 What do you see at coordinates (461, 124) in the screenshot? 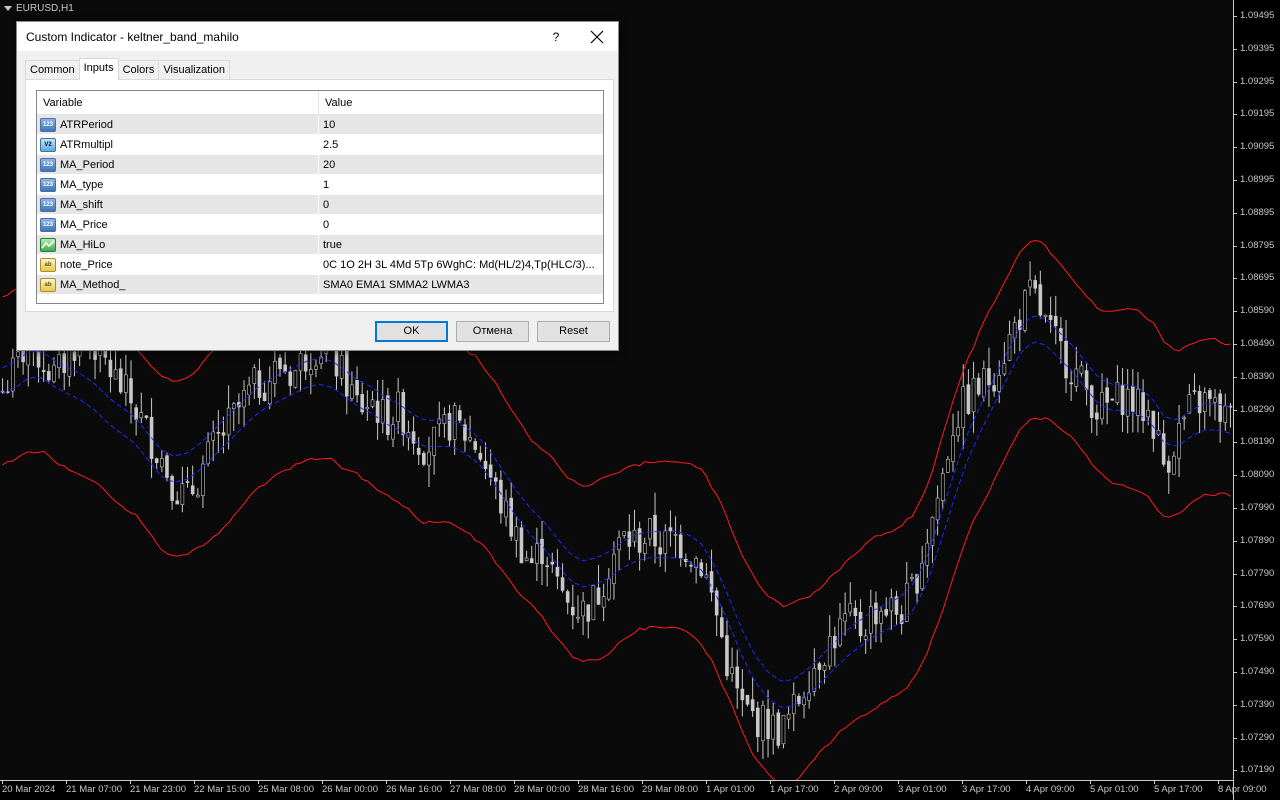
I see `input-value-cell: 10` at bounding box center [461, 124].